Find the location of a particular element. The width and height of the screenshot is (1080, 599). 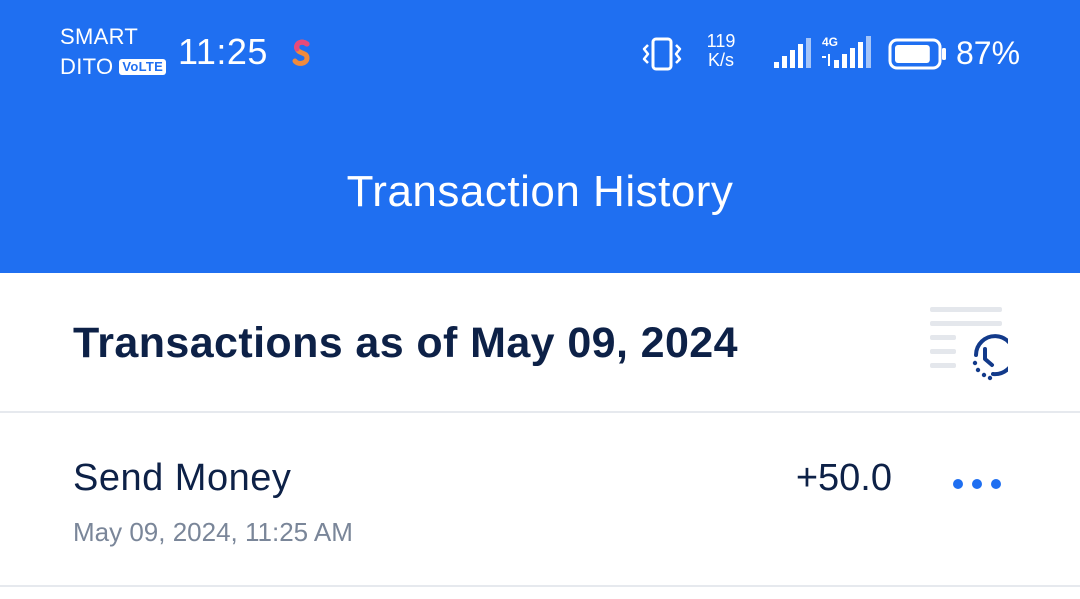

signal-4g-icon: 4G is located at coordinates (846, 51).